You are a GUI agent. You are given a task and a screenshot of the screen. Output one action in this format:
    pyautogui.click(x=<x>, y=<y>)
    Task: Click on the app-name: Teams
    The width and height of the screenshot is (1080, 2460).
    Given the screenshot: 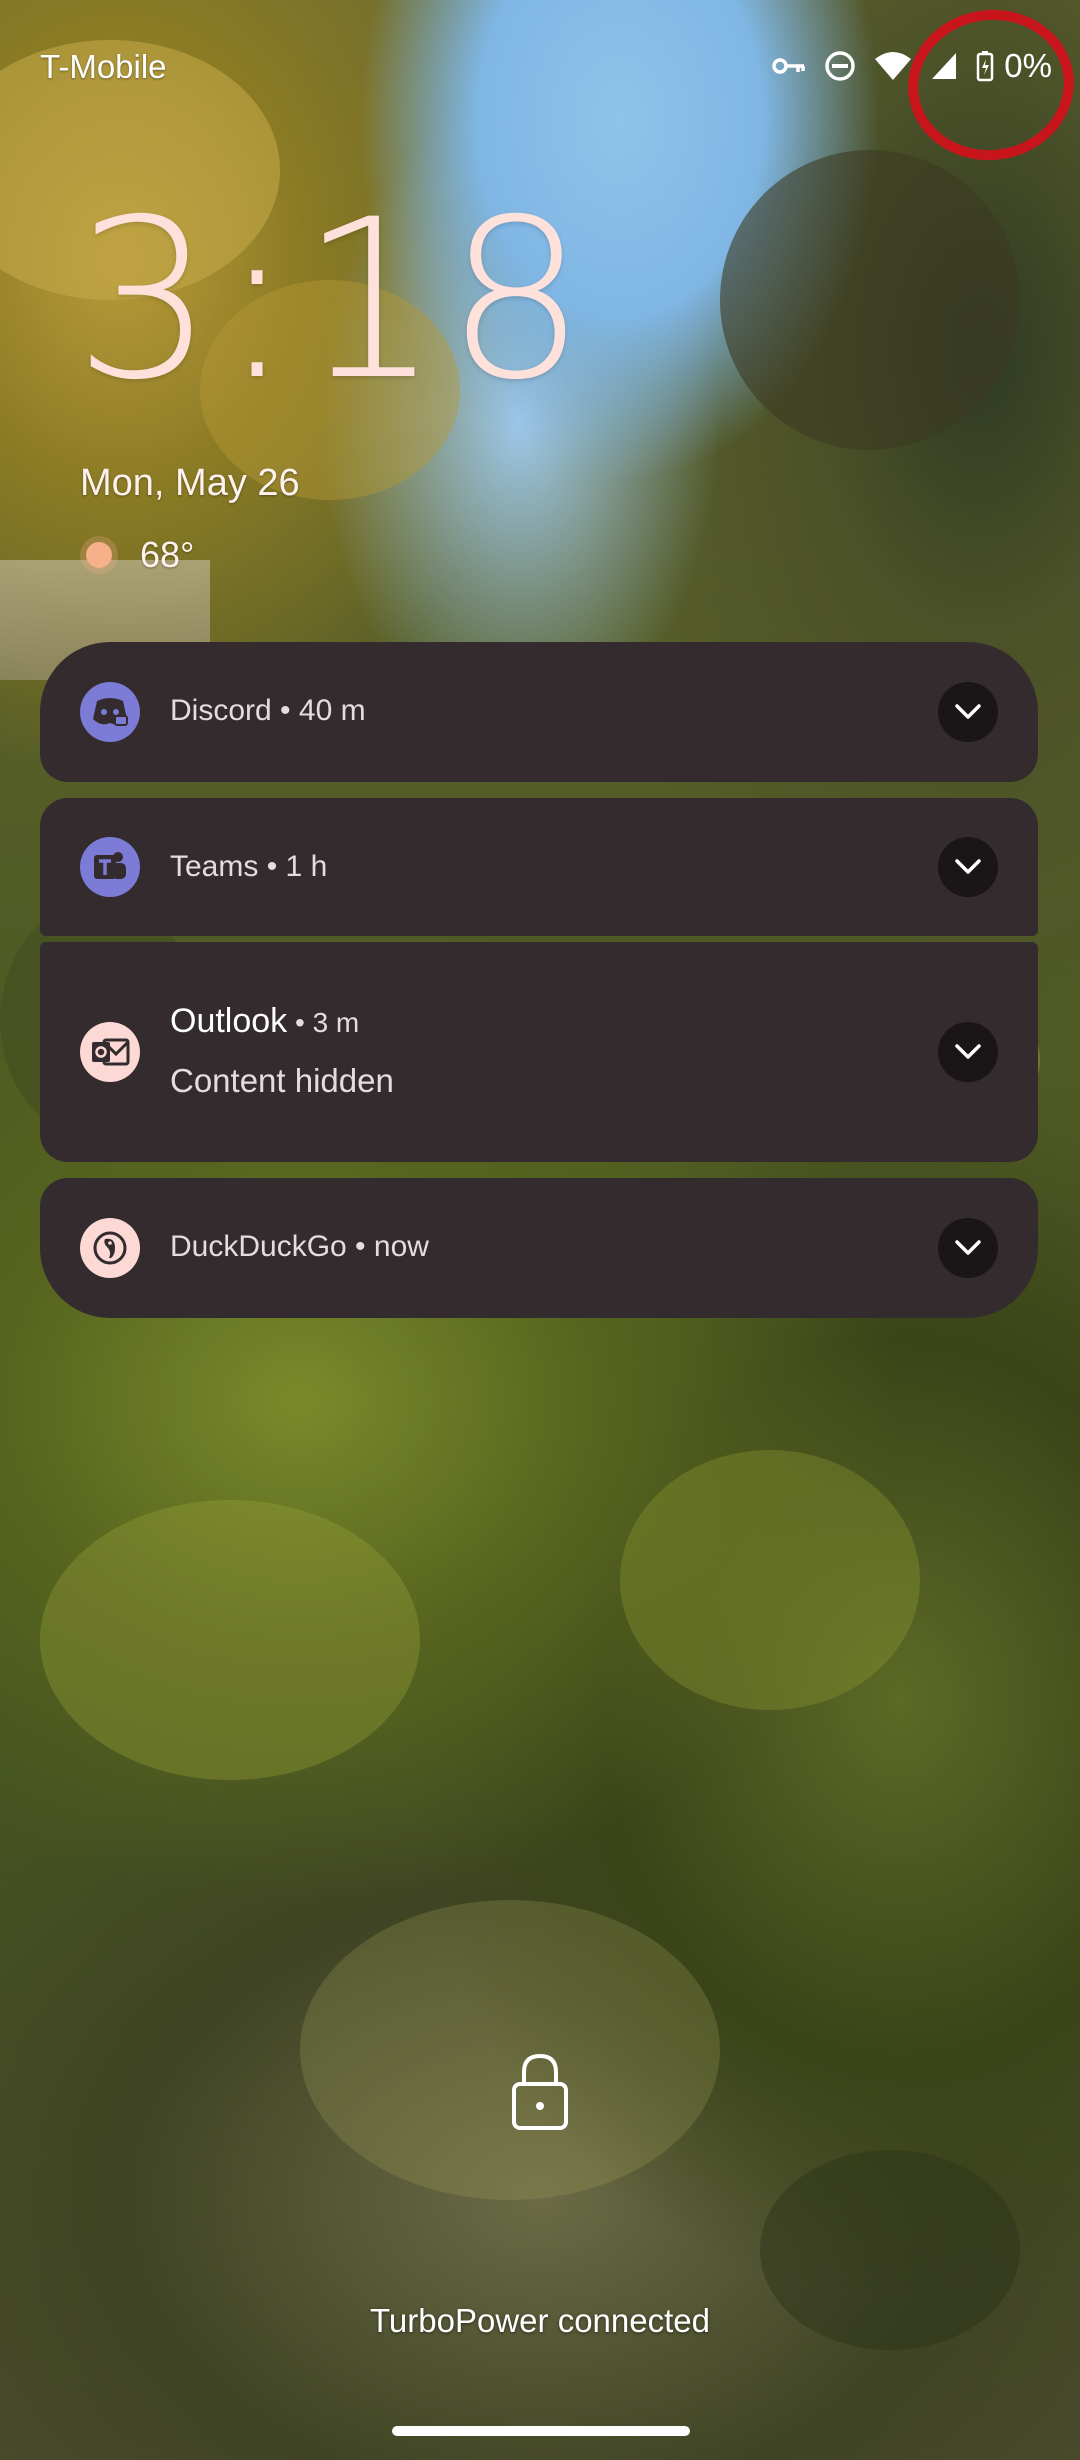 What is the action you would take?
    pyautogui.click(x=214, y=866)
    